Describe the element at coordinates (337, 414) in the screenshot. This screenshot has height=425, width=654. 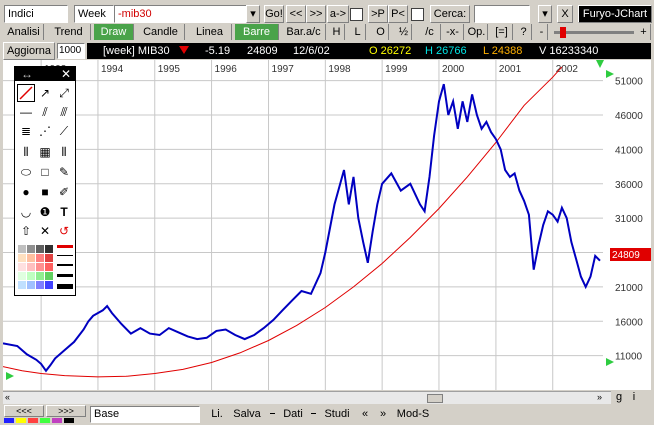
I see `studi-button: Studi` at that location.